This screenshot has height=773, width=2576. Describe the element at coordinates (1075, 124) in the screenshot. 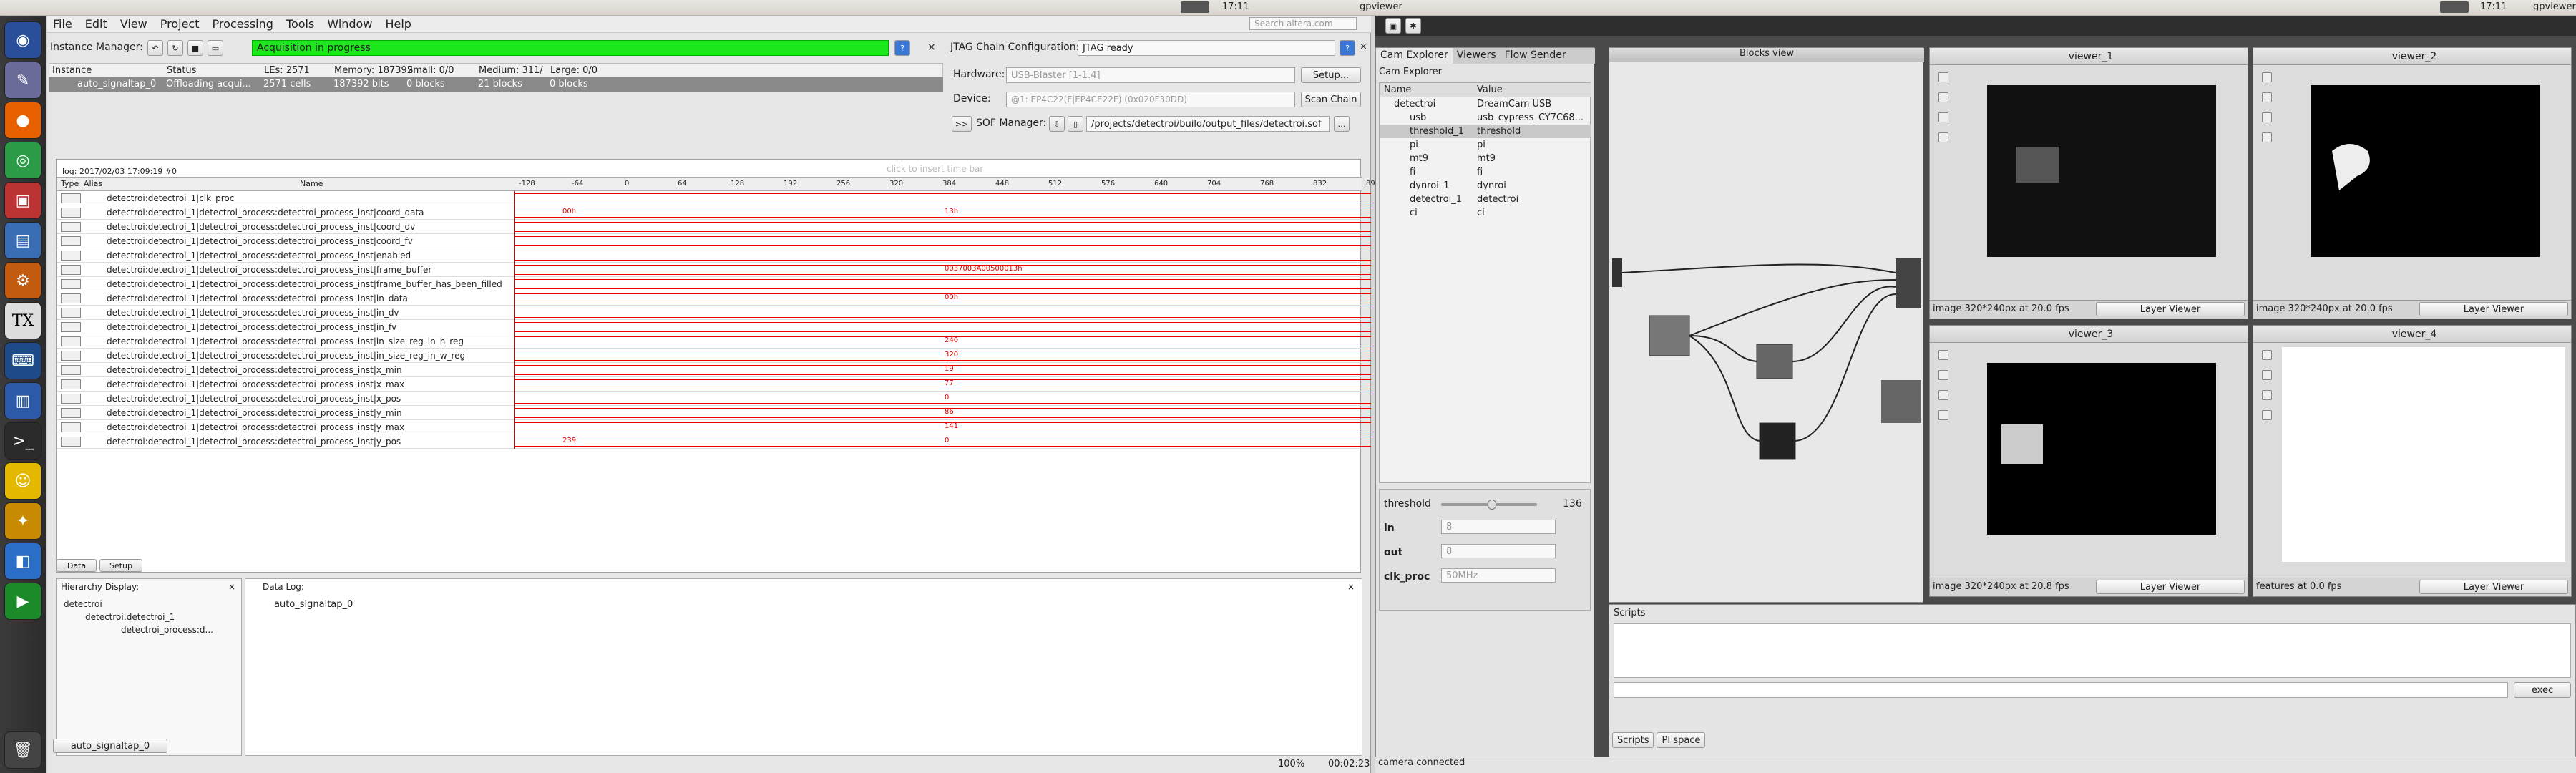

I see `file-icon: ▯` at that location.